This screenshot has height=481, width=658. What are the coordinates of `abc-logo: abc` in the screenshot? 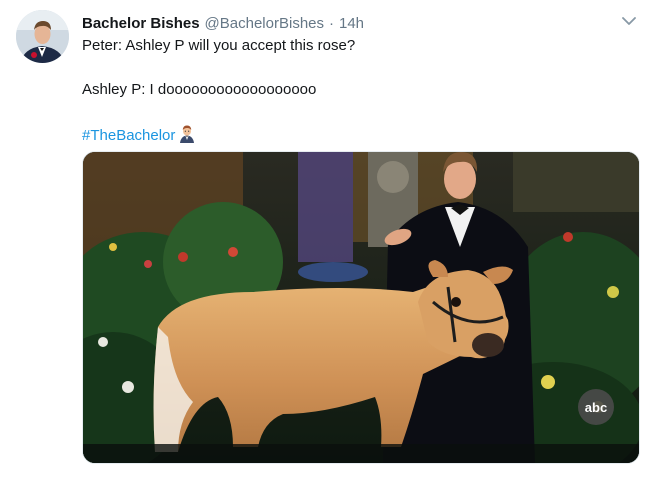 It's located at (596, 407).